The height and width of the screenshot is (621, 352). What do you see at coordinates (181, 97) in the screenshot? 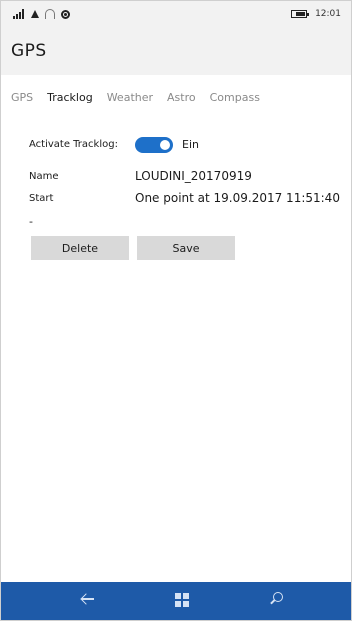
I see `tab-astro: Astro` at bounding box center [181, 97].